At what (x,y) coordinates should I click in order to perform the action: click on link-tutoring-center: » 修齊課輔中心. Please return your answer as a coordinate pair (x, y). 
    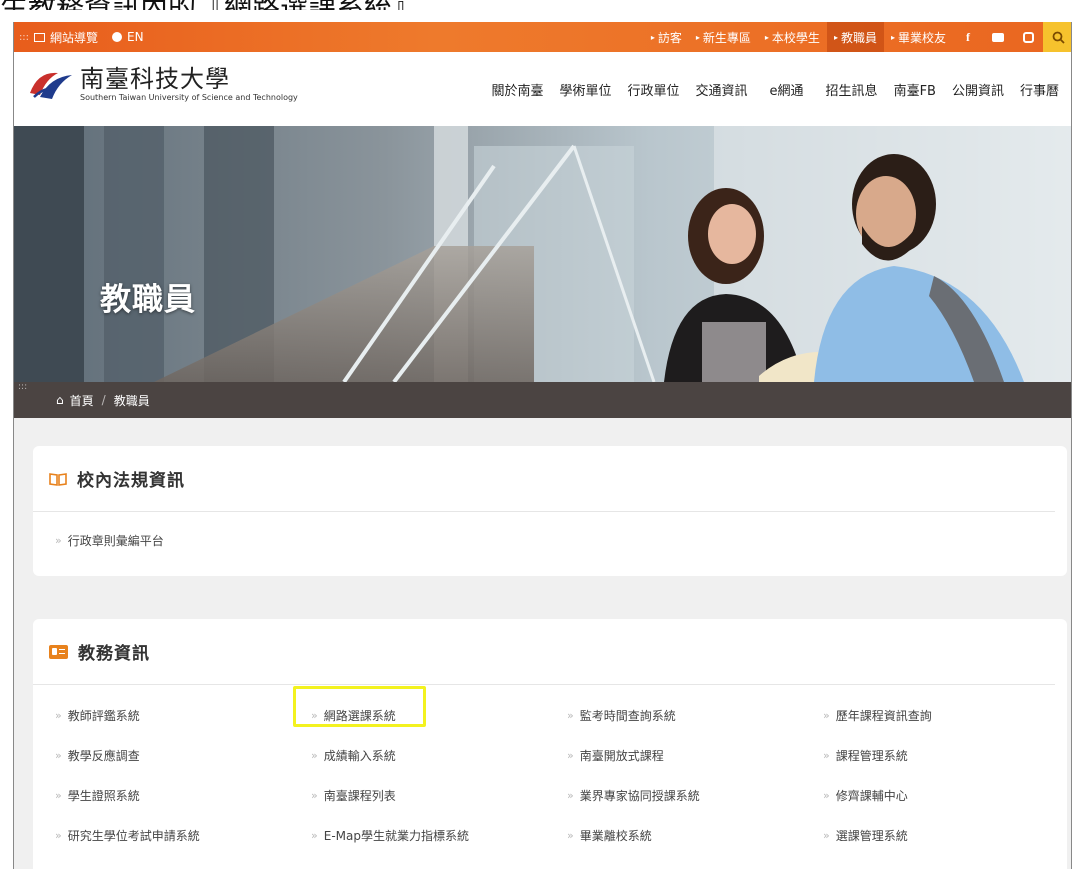
    Looking at the image, I should click on (923, 795).